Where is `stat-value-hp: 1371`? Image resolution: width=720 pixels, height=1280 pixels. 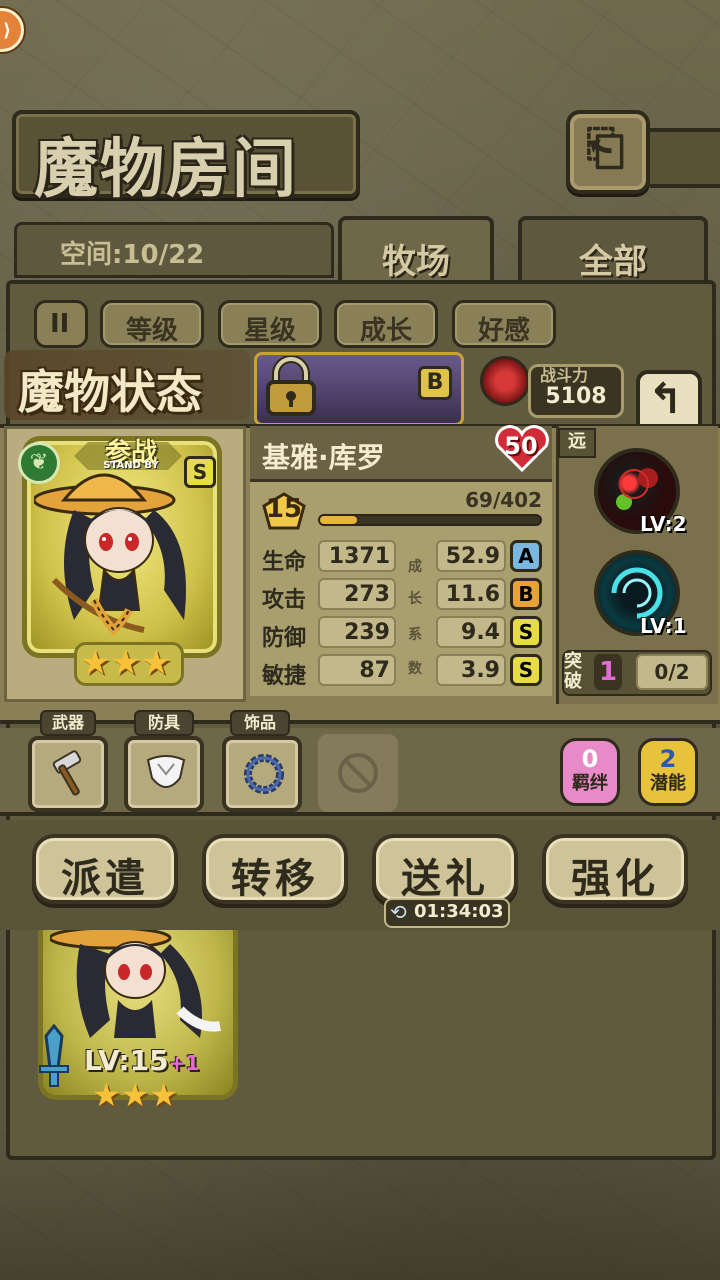
stat-value-hp: 1371 is located at coordinates (359, 556).